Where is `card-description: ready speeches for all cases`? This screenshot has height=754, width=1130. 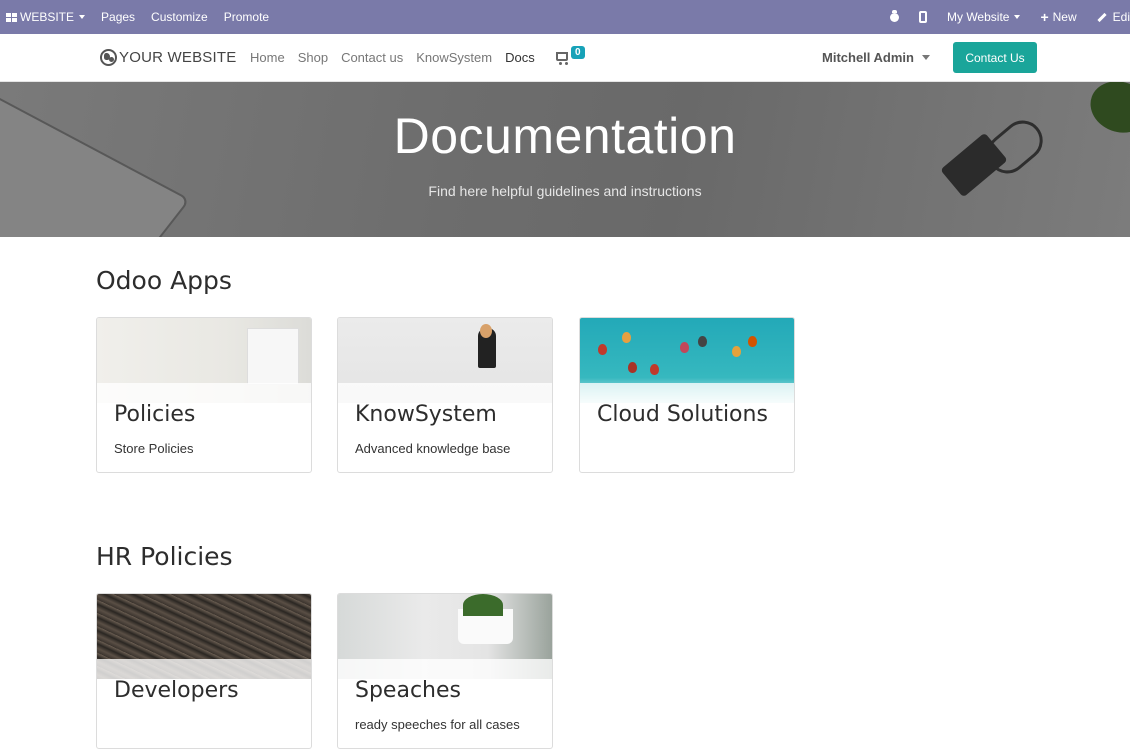 card-description: ready speeches for all cases is located at coordinates (437, 724).